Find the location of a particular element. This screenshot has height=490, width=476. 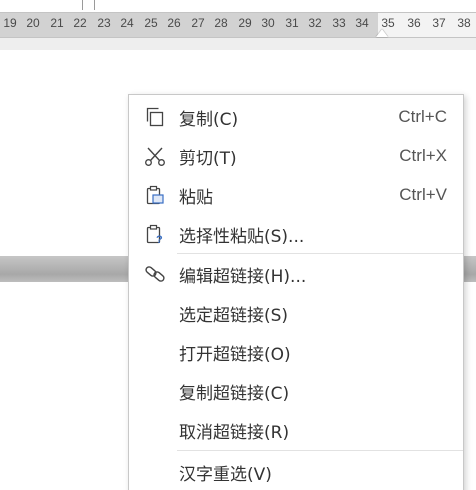

indent-marker is located at coordinates (382, 33).